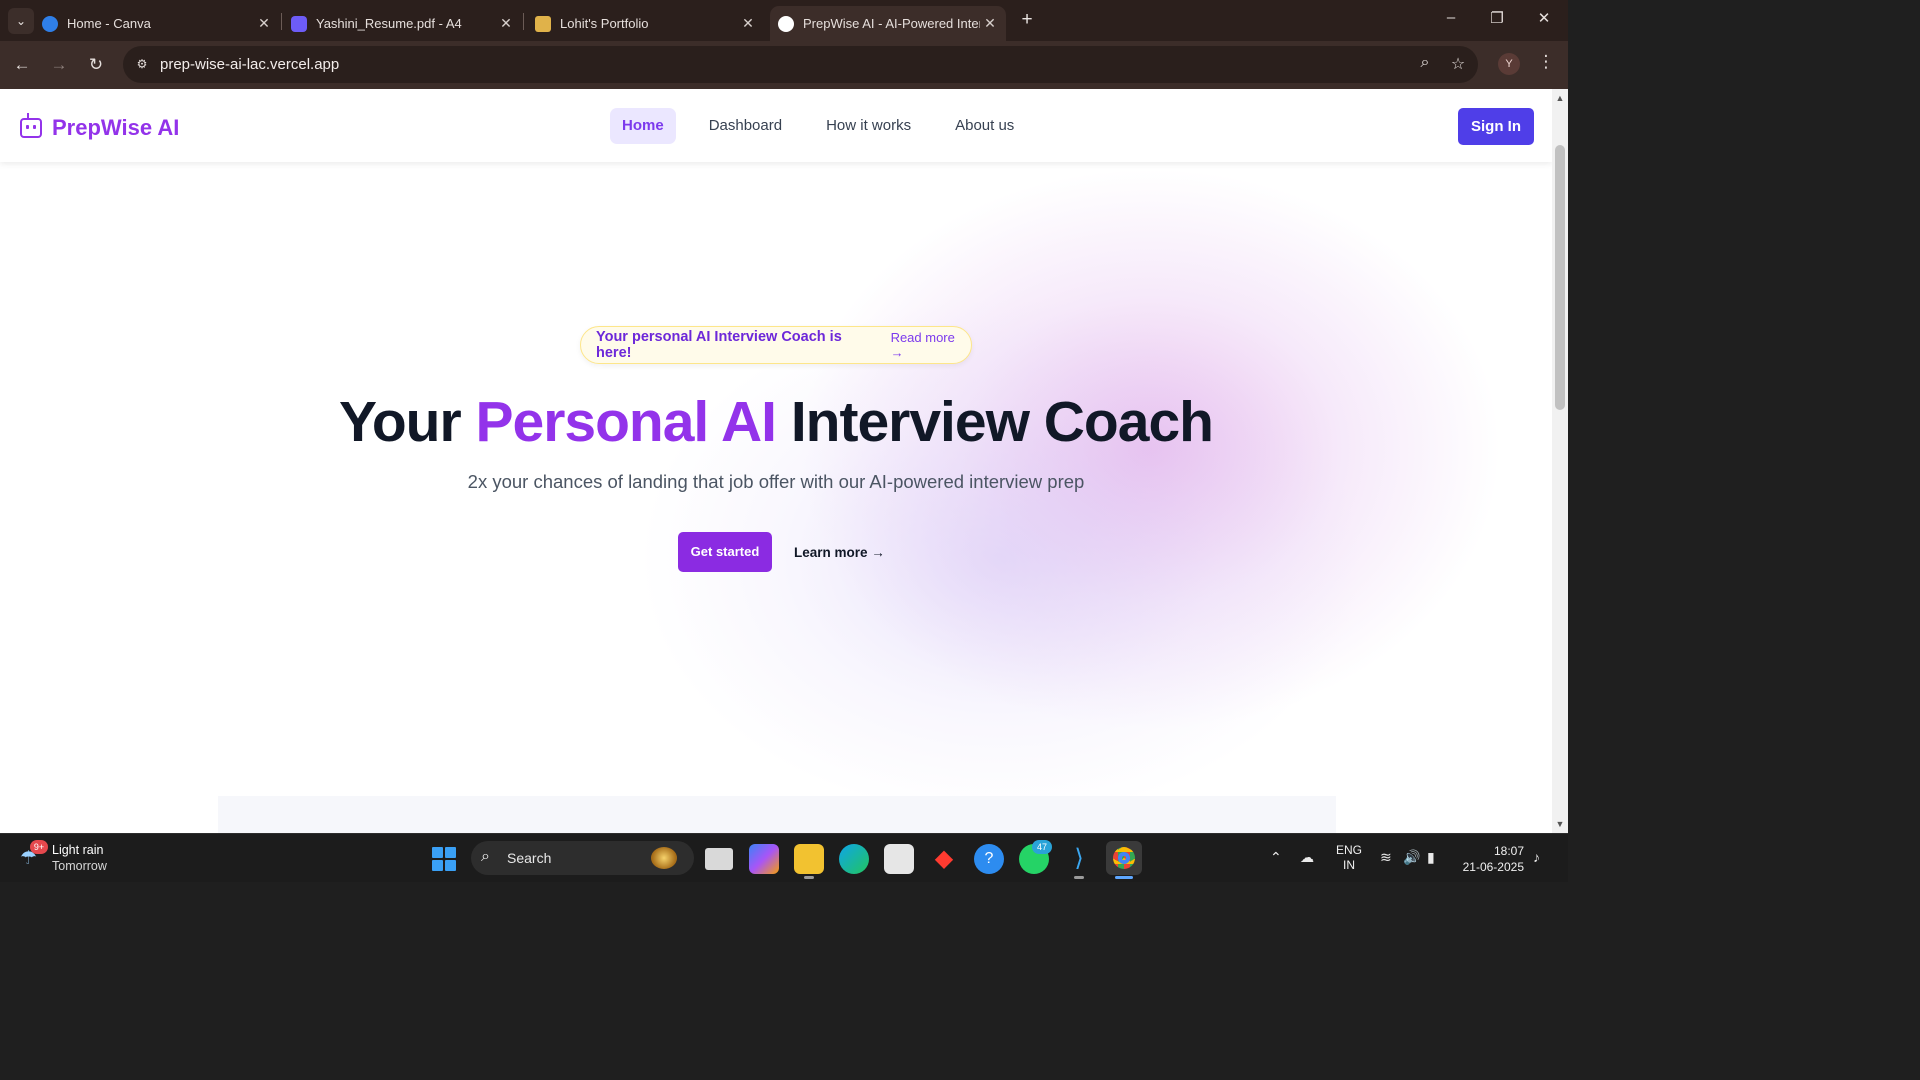  What do you see at coordinates (444, 859) in the screenshot?
I see `windows-start-icon` at bounding box center [444, 859].